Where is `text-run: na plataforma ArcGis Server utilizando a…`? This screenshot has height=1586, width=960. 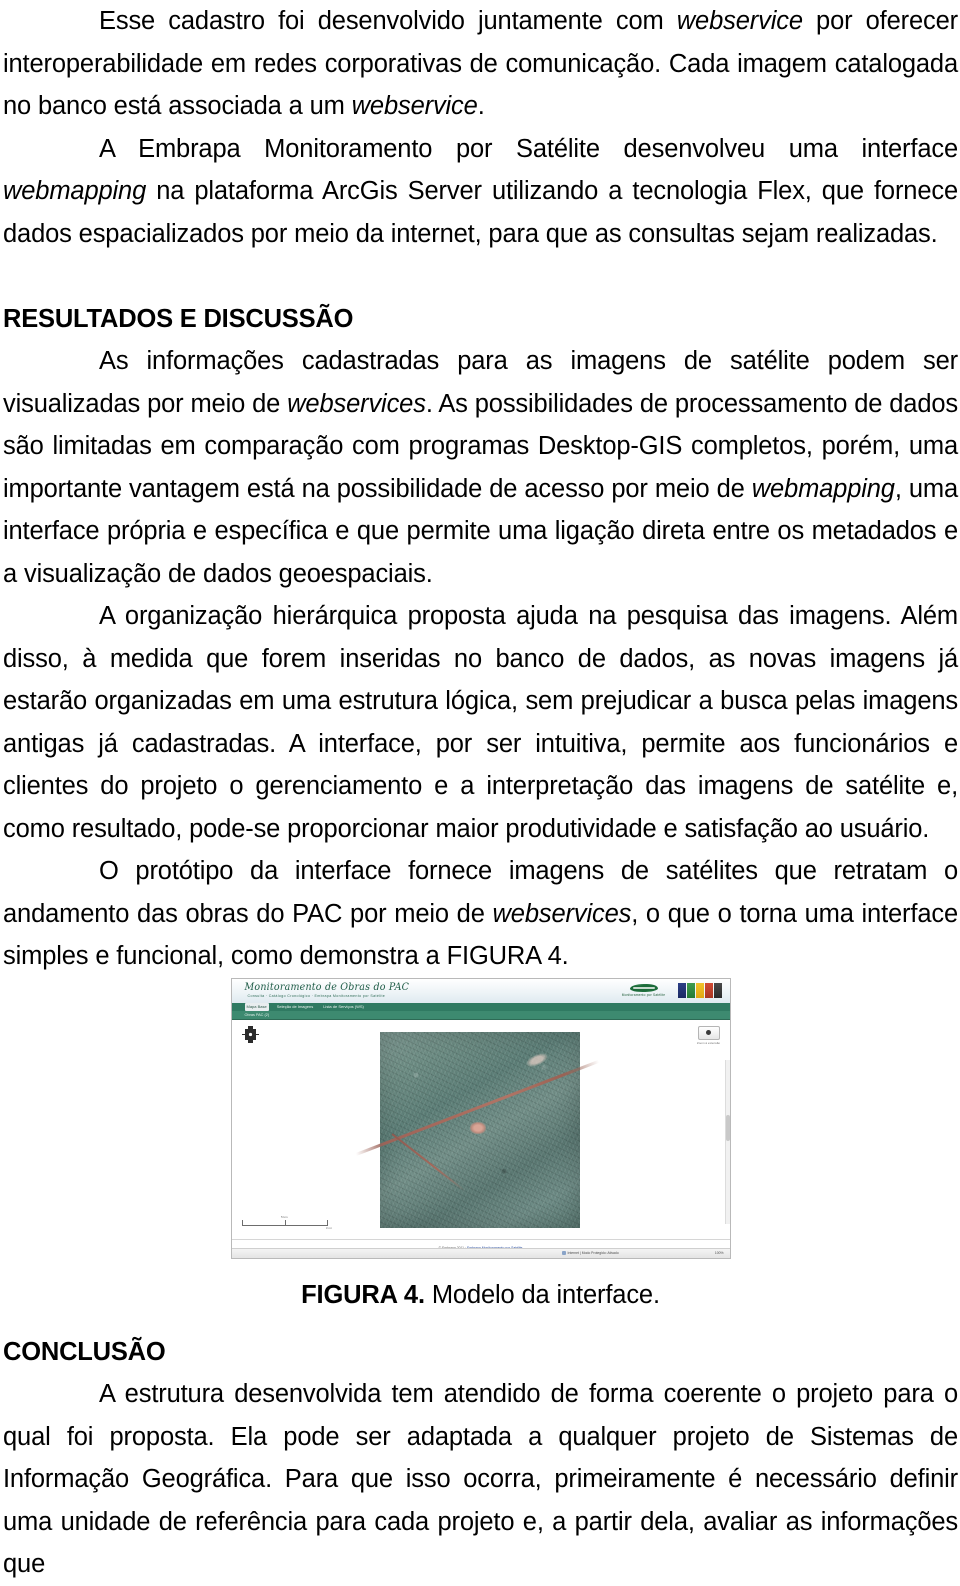 text-run: na plataforma ArcGis Server utilizando a… is located at coordinates (480, 212).